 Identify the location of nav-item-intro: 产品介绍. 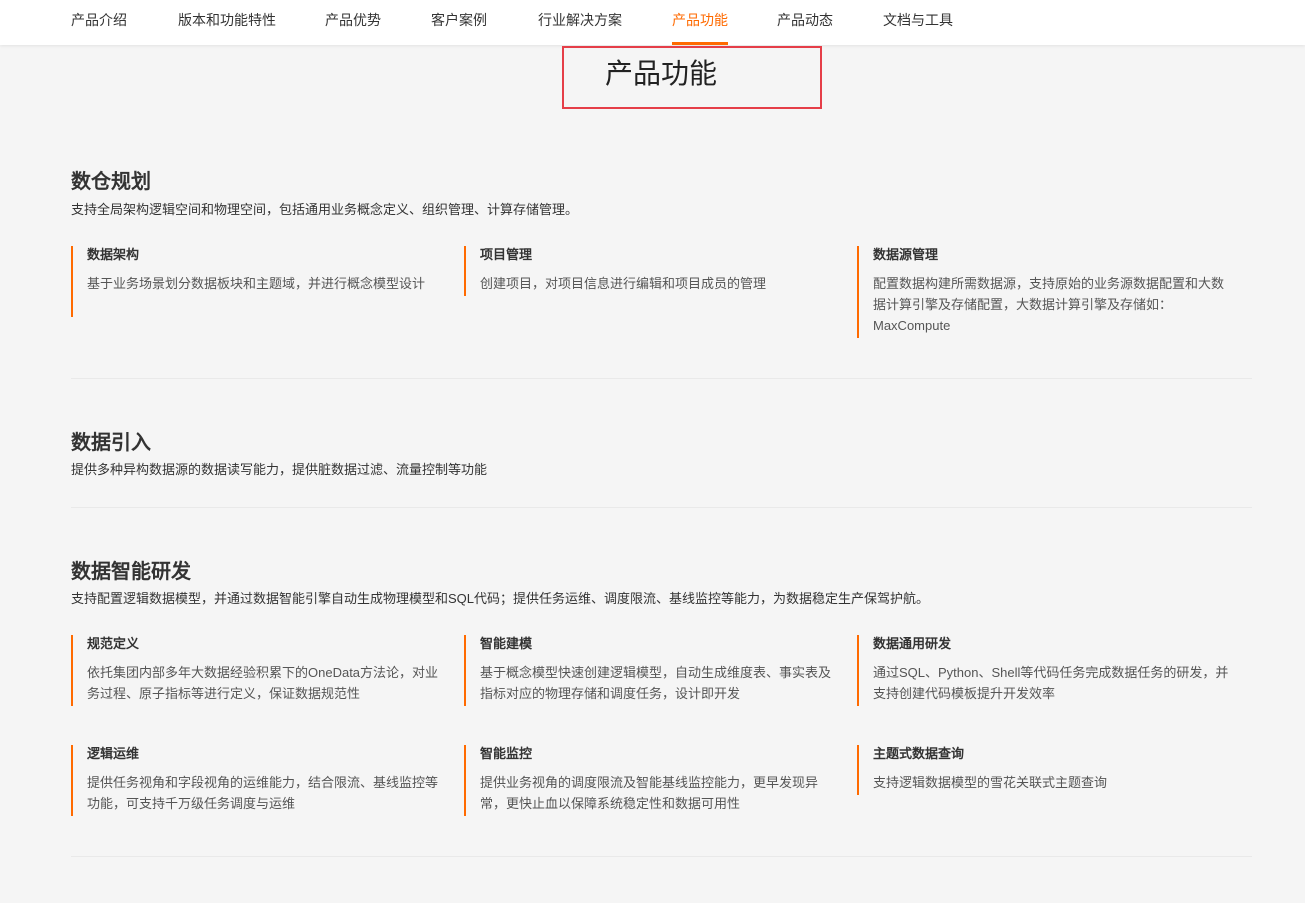
(99, 22).